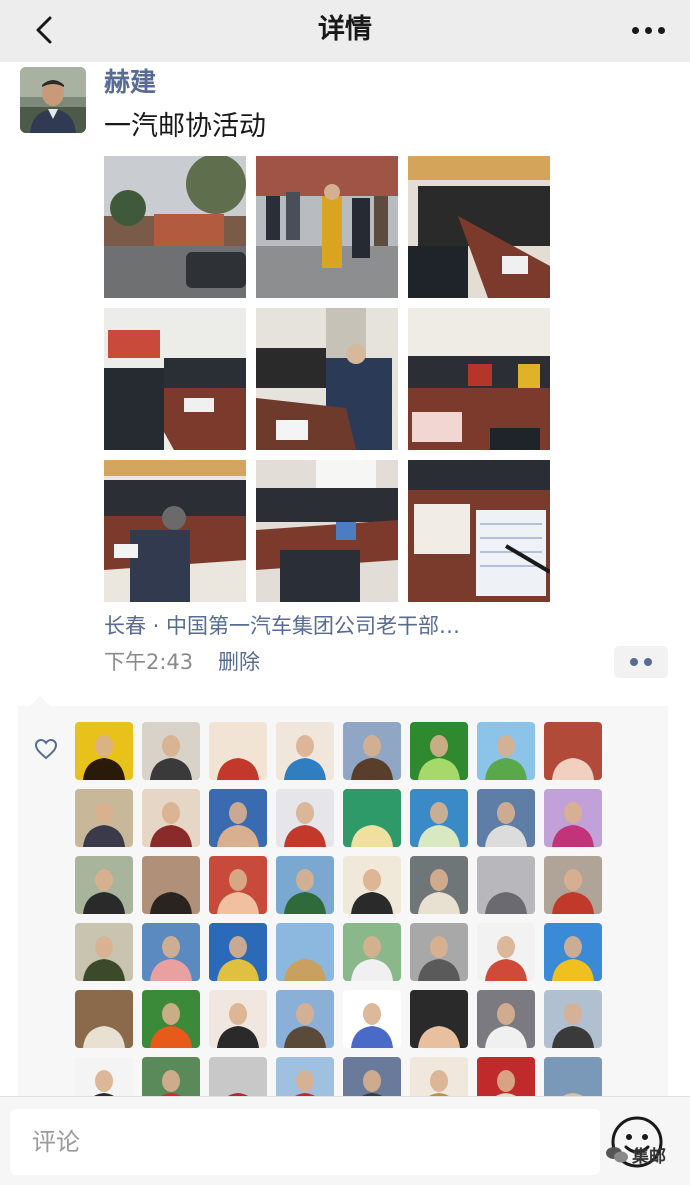 Image resolution: width=690 pixels, height=1185 pixels. What do you see at coordinates (185, 126) in the screenshot?
I see `post-text: 一汽邮协活动` at bounding box center [185, 126].